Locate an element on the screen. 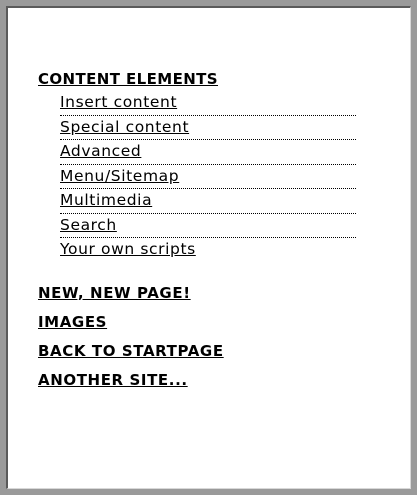 This screenshot has height=495, width=417. submenu-item-advanced: Advanced is located at coordinates (208, 152).